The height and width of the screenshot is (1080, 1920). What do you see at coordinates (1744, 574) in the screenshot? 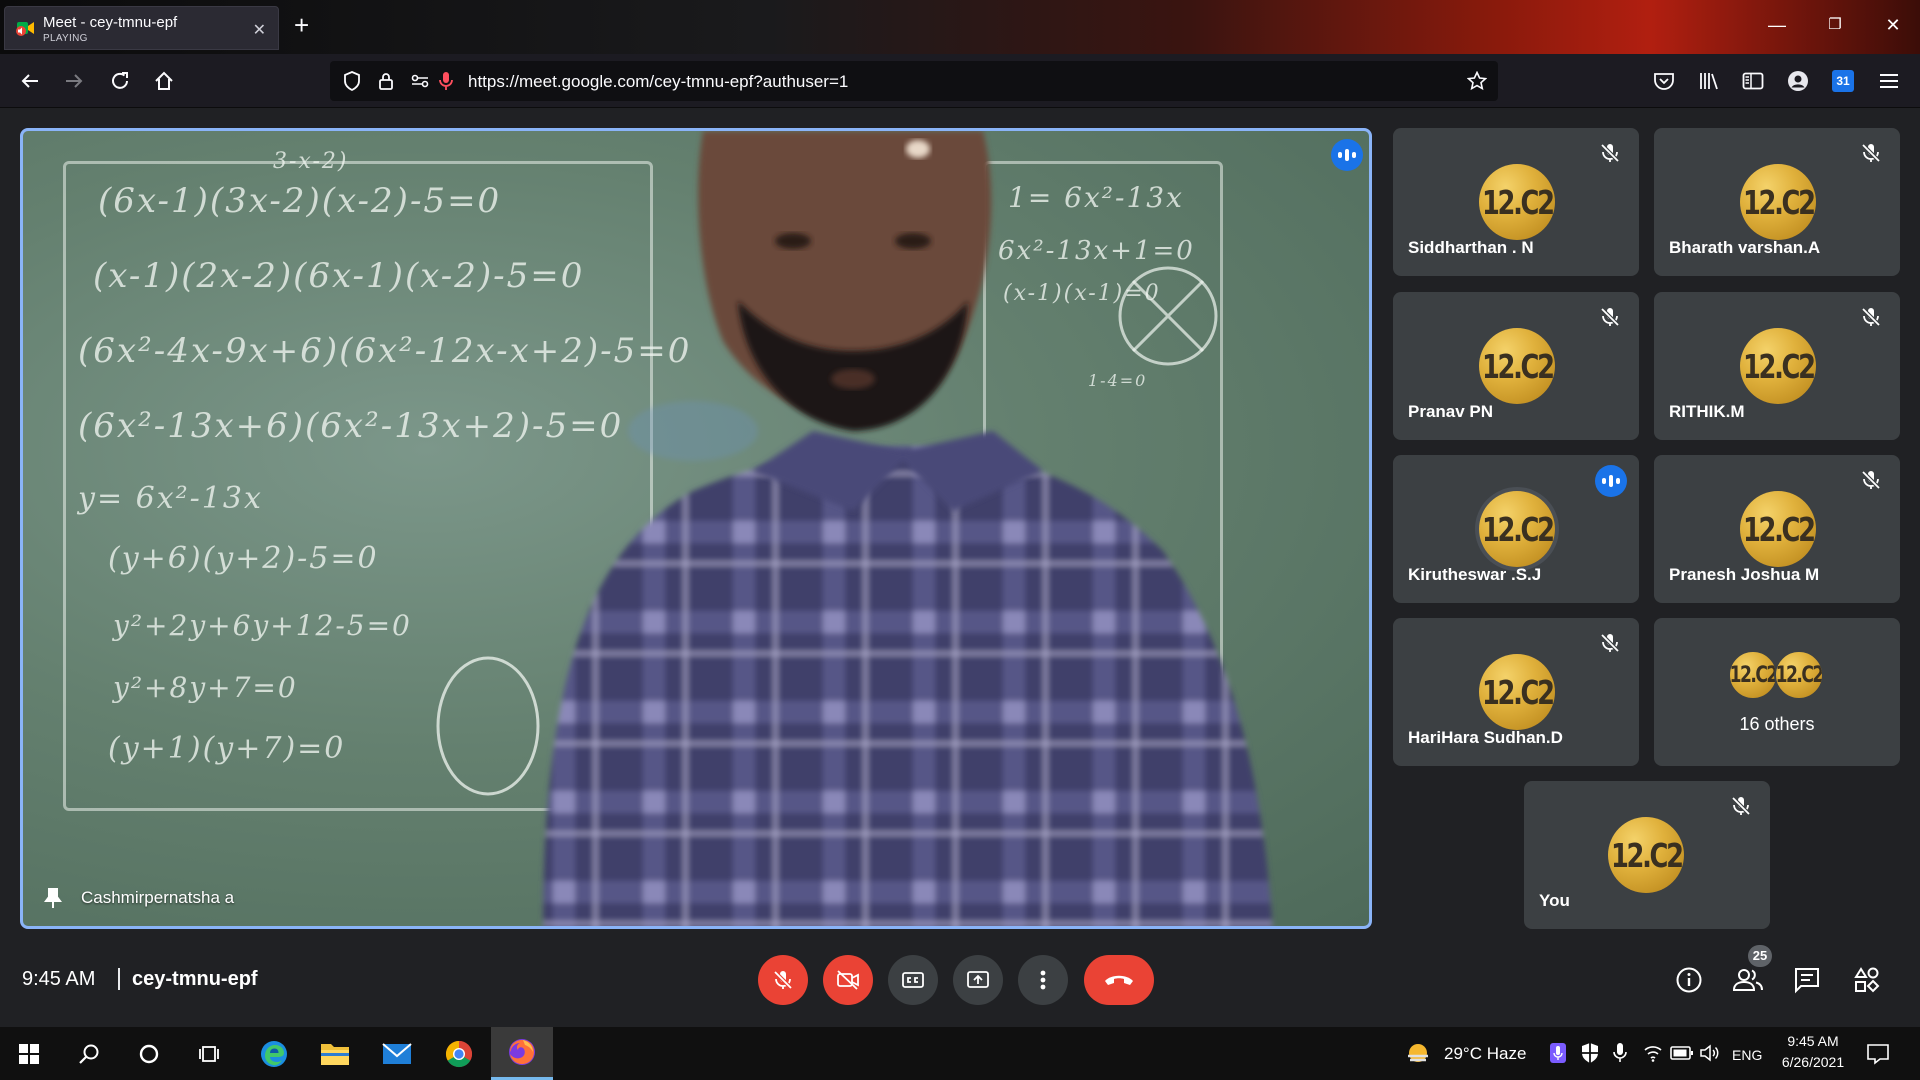
I see `participant-name: Pranesh Joshua M` at bounding box center [1744, 574].